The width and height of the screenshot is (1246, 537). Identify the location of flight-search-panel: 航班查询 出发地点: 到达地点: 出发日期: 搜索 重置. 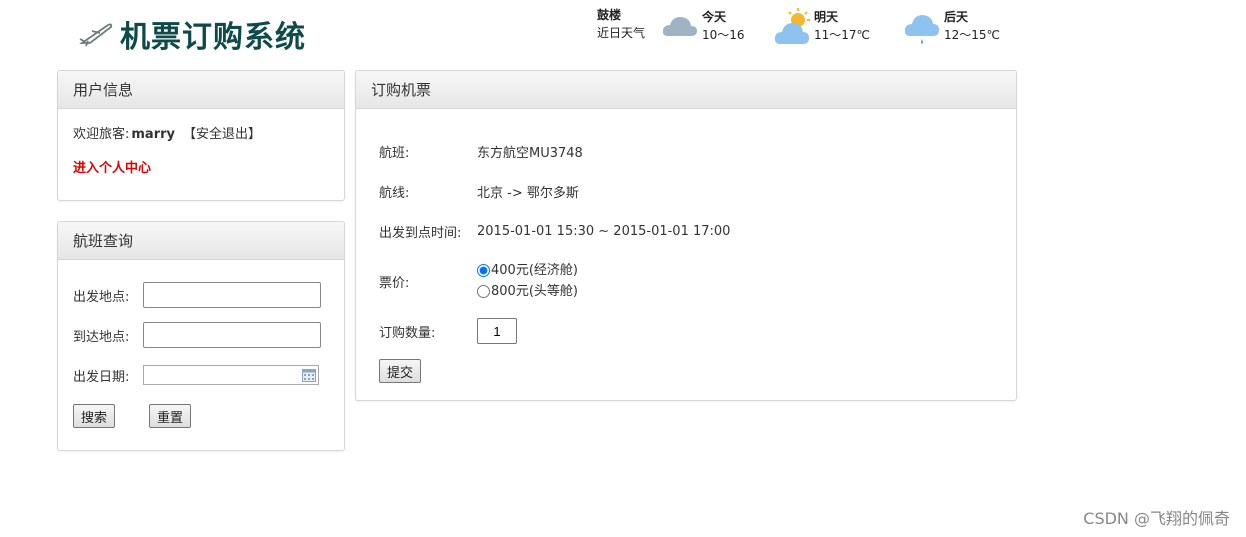
(201, 336).